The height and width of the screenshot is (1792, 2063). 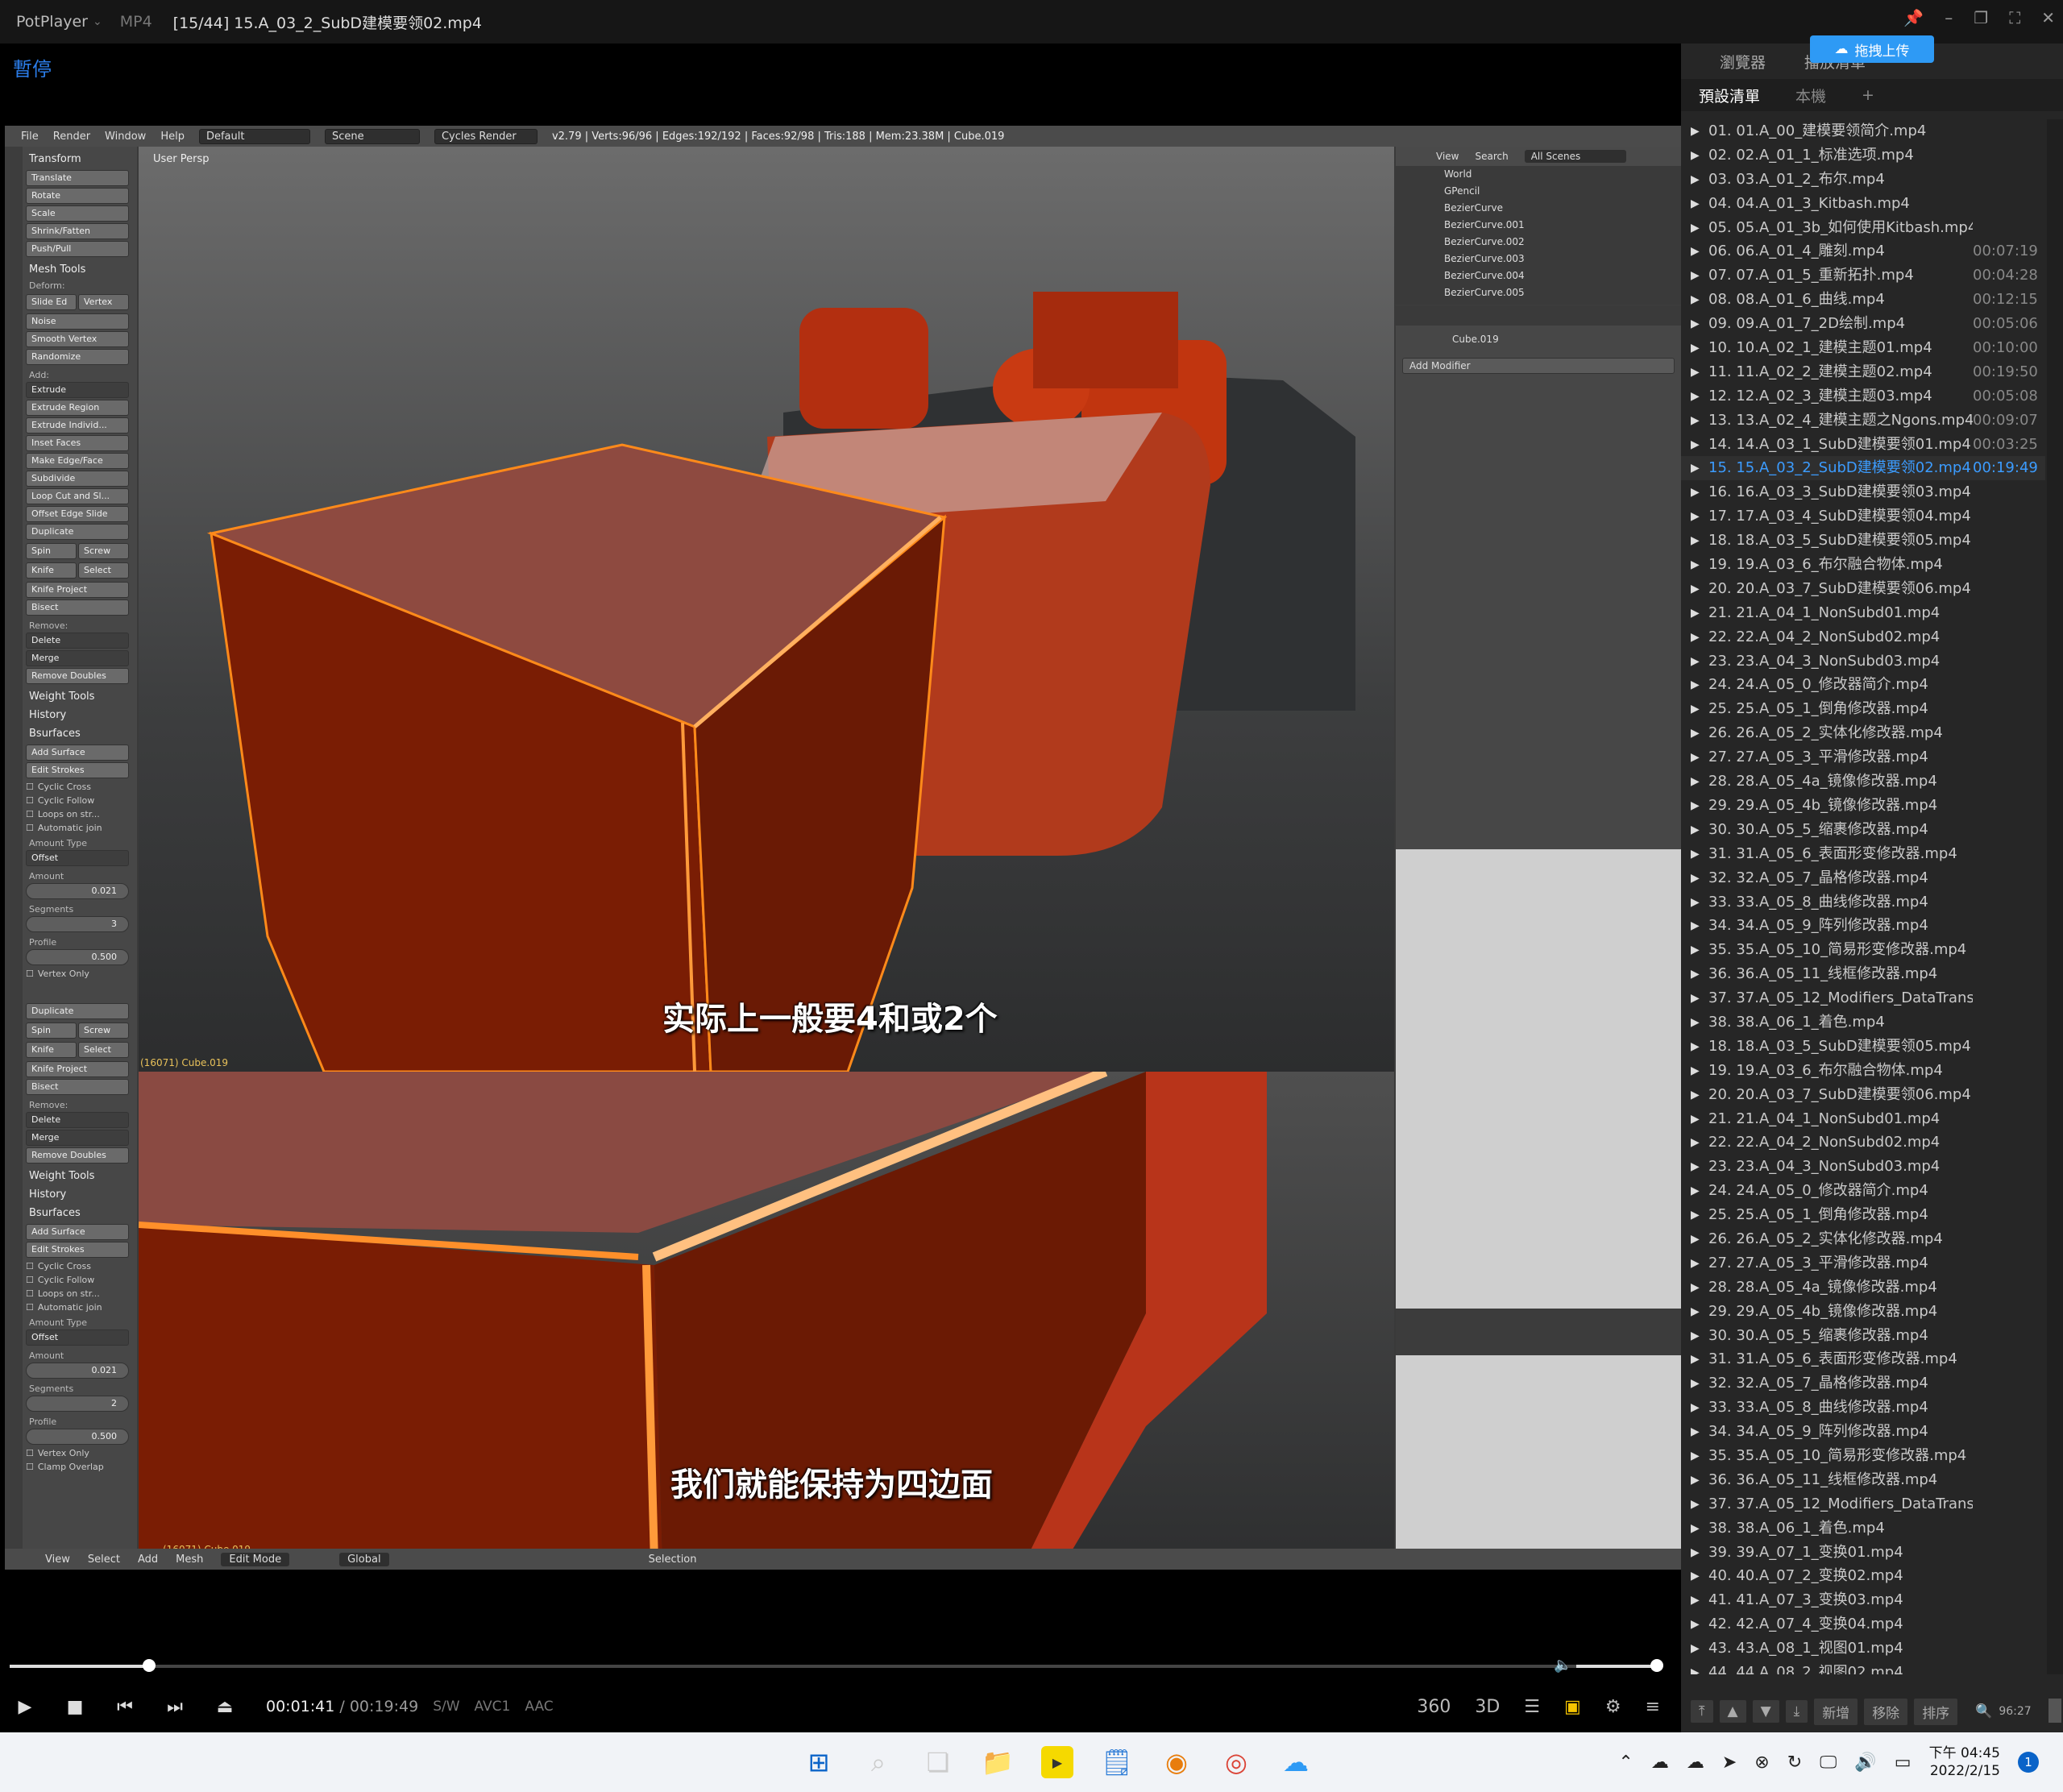 What do you see at coordinates (1863, 516) in the screenshot?
I see `playlist-item: ▶ 17. 17.A_03_4_SubD建模要领04.mp4` at bounding box center [1863, 516].